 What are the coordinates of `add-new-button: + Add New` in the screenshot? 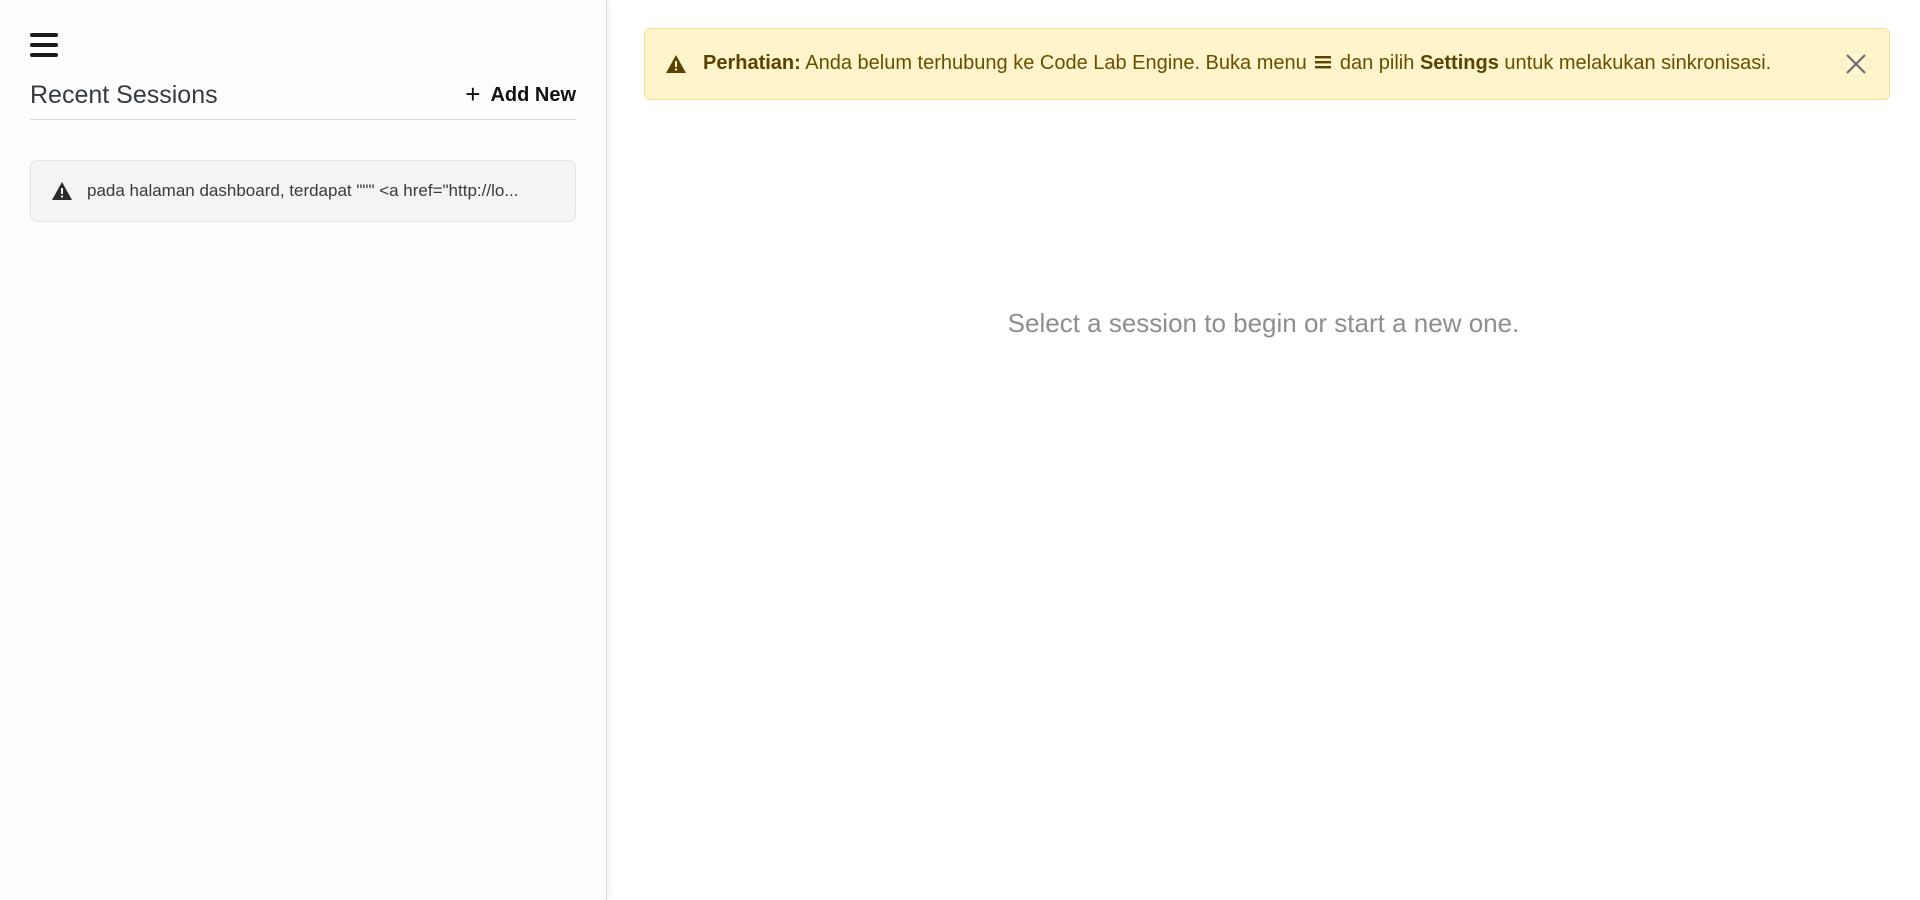 It's located at (520, 94).